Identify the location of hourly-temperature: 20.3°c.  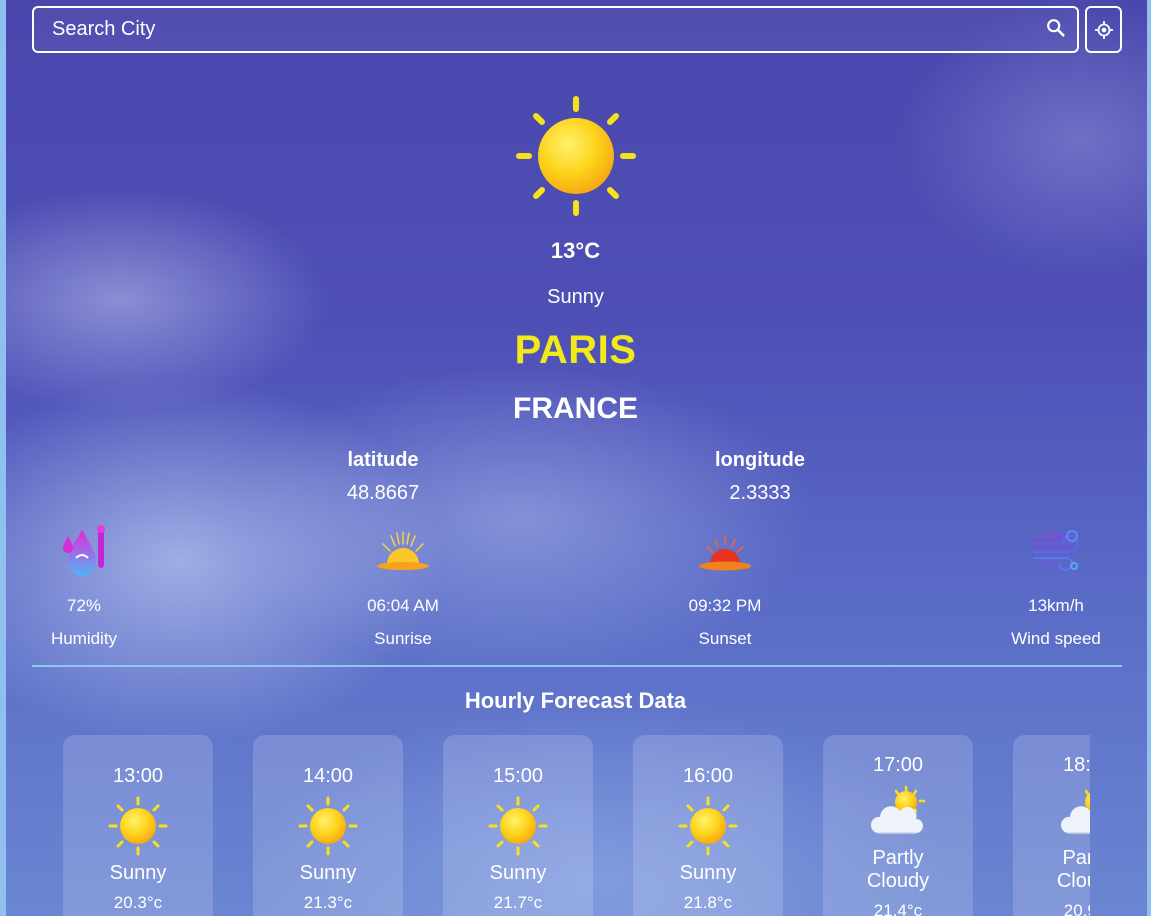
(138, 902).